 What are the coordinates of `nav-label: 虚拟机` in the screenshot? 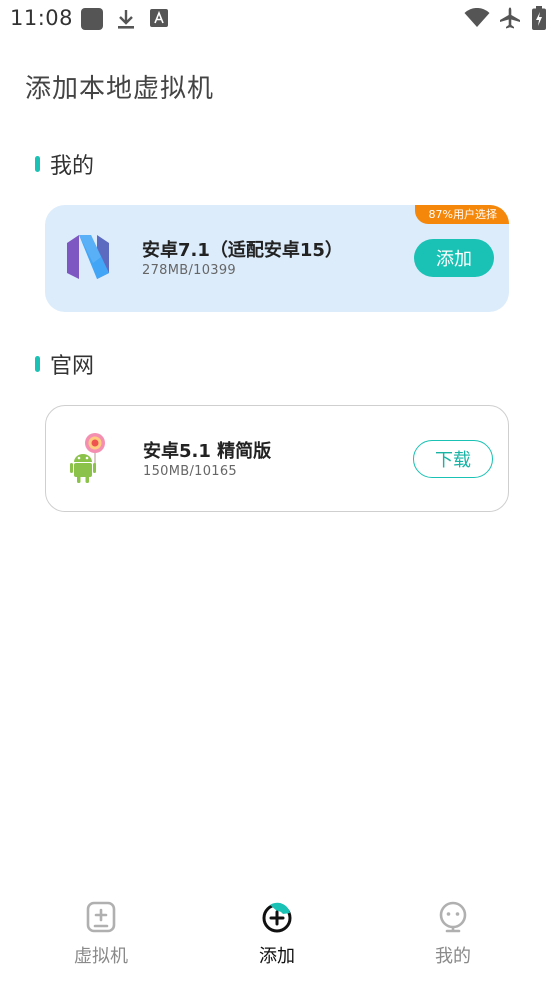 It's located at (101, 956).